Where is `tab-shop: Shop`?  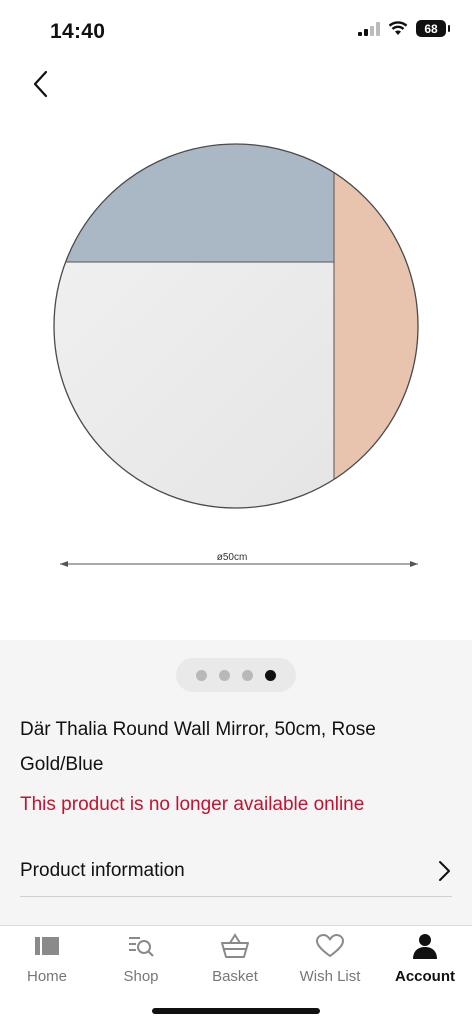 tab-shop: Shop is located at coordinates (141, 960).